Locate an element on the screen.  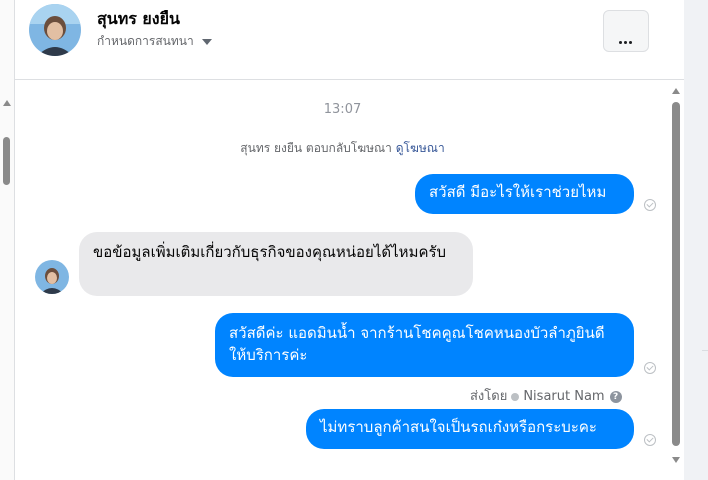
chat-scrollbar is located at coordinates (676, 275).